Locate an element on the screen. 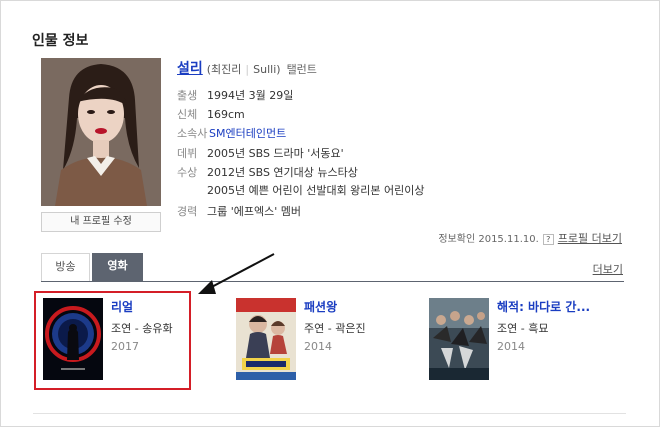  person-name-link: 설리 is located at coordinates (190, 69).